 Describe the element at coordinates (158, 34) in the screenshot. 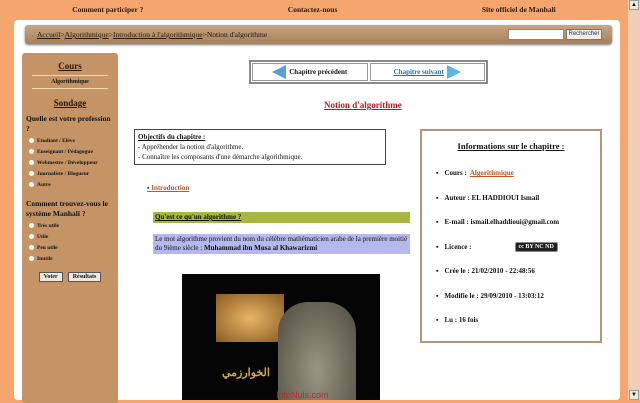

I see `breadcrumb-introduction: Introduction à l'algorithmique` at that location.